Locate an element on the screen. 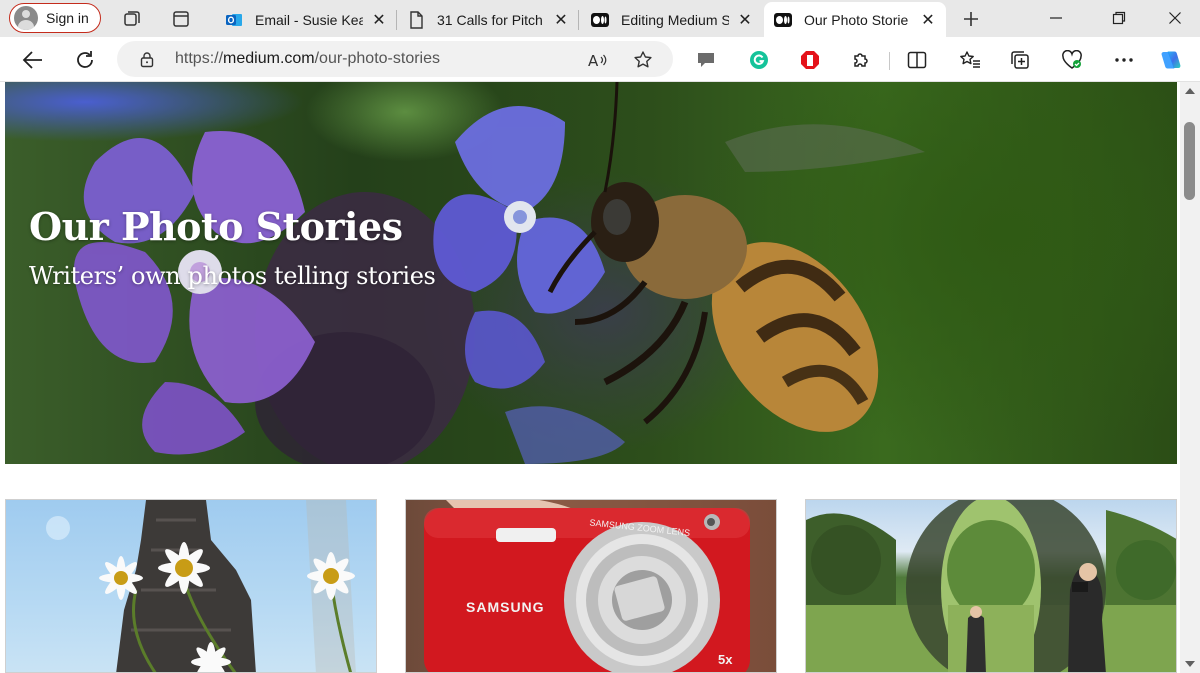  tab-title: Email - Susie Kea is located at coordinates (309, 19).